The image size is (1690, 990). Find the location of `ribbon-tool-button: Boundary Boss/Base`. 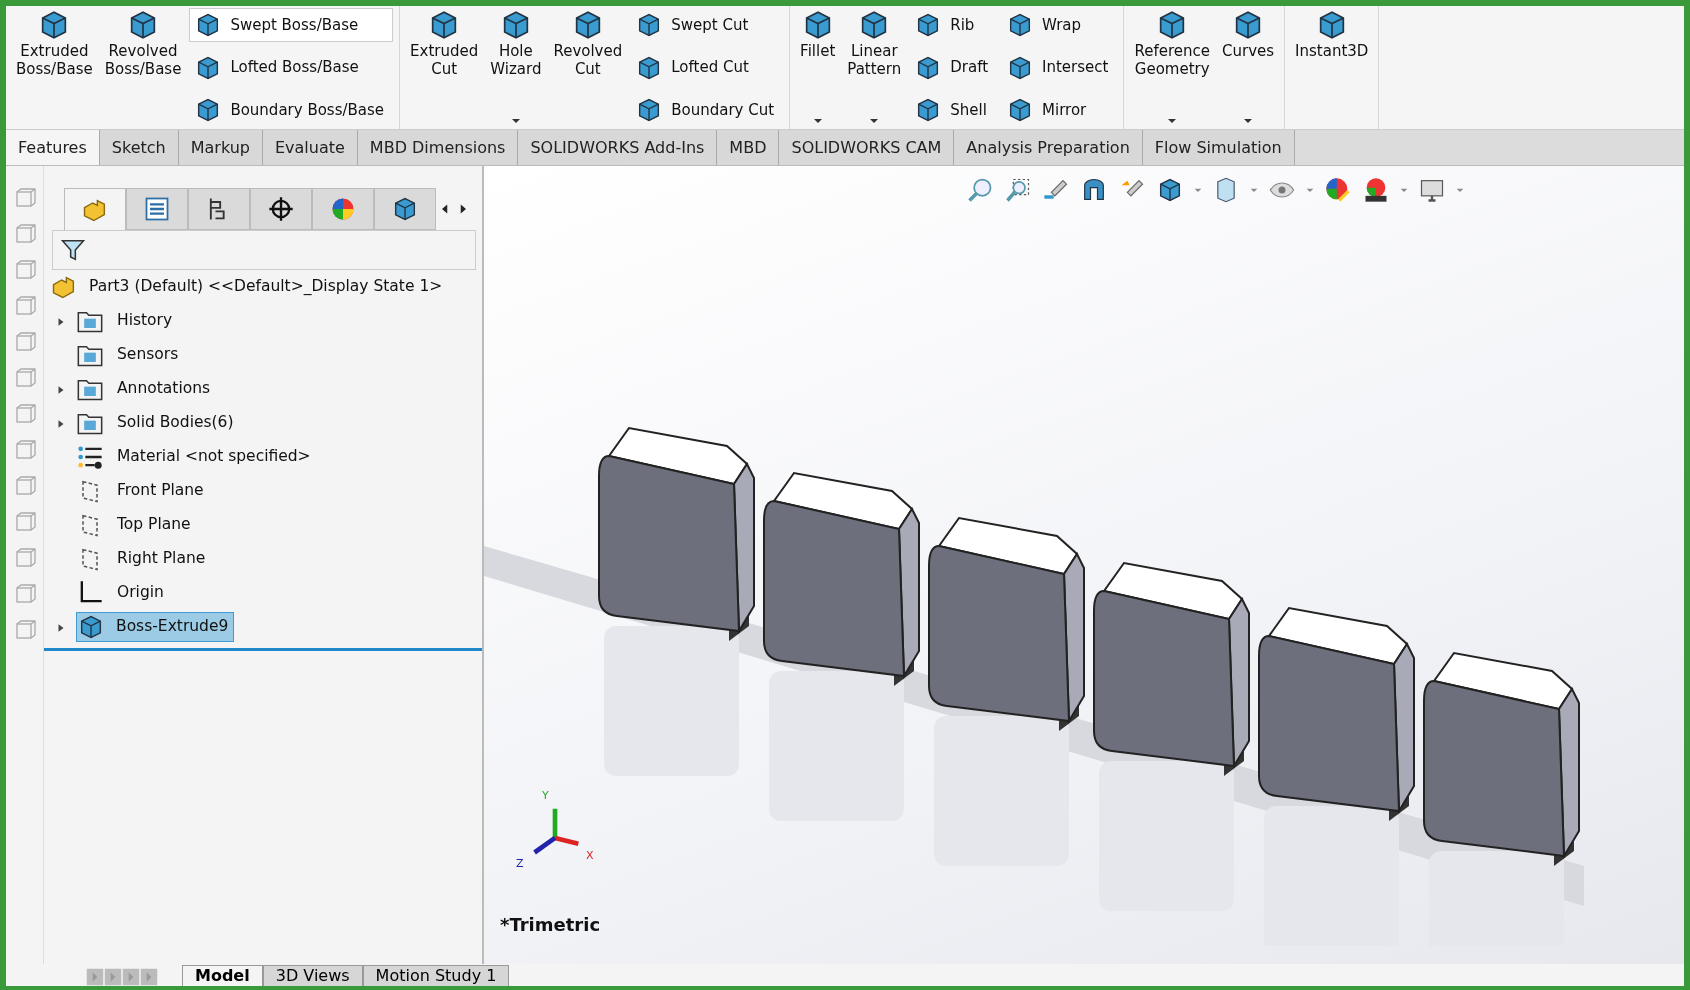

ribbon-tool-button: Boundary Boss/Base is located at coordinates (291, 110).